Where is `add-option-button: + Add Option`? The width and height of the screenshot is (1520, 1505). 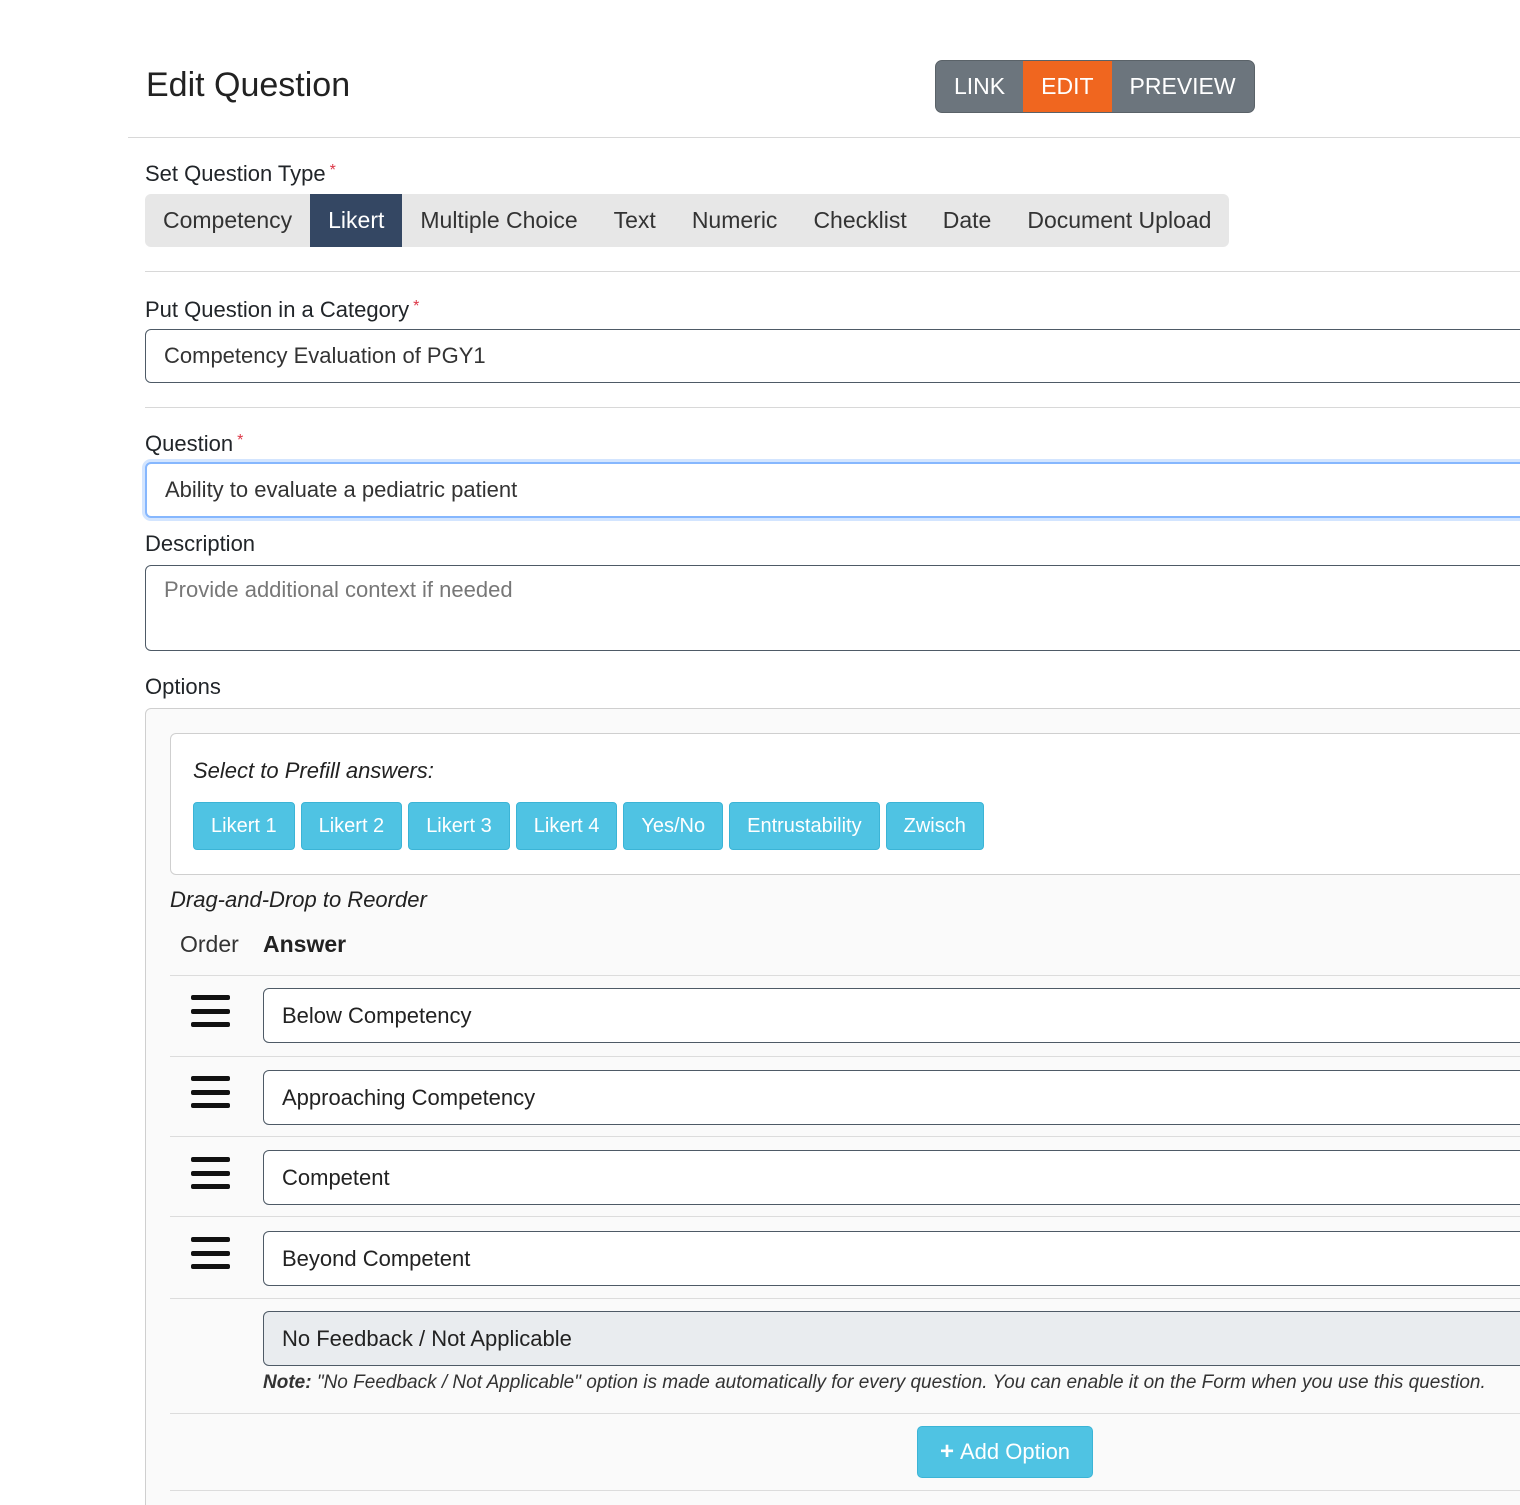
add-option-button: + Add Option is located at coordinates (1005, 1452).